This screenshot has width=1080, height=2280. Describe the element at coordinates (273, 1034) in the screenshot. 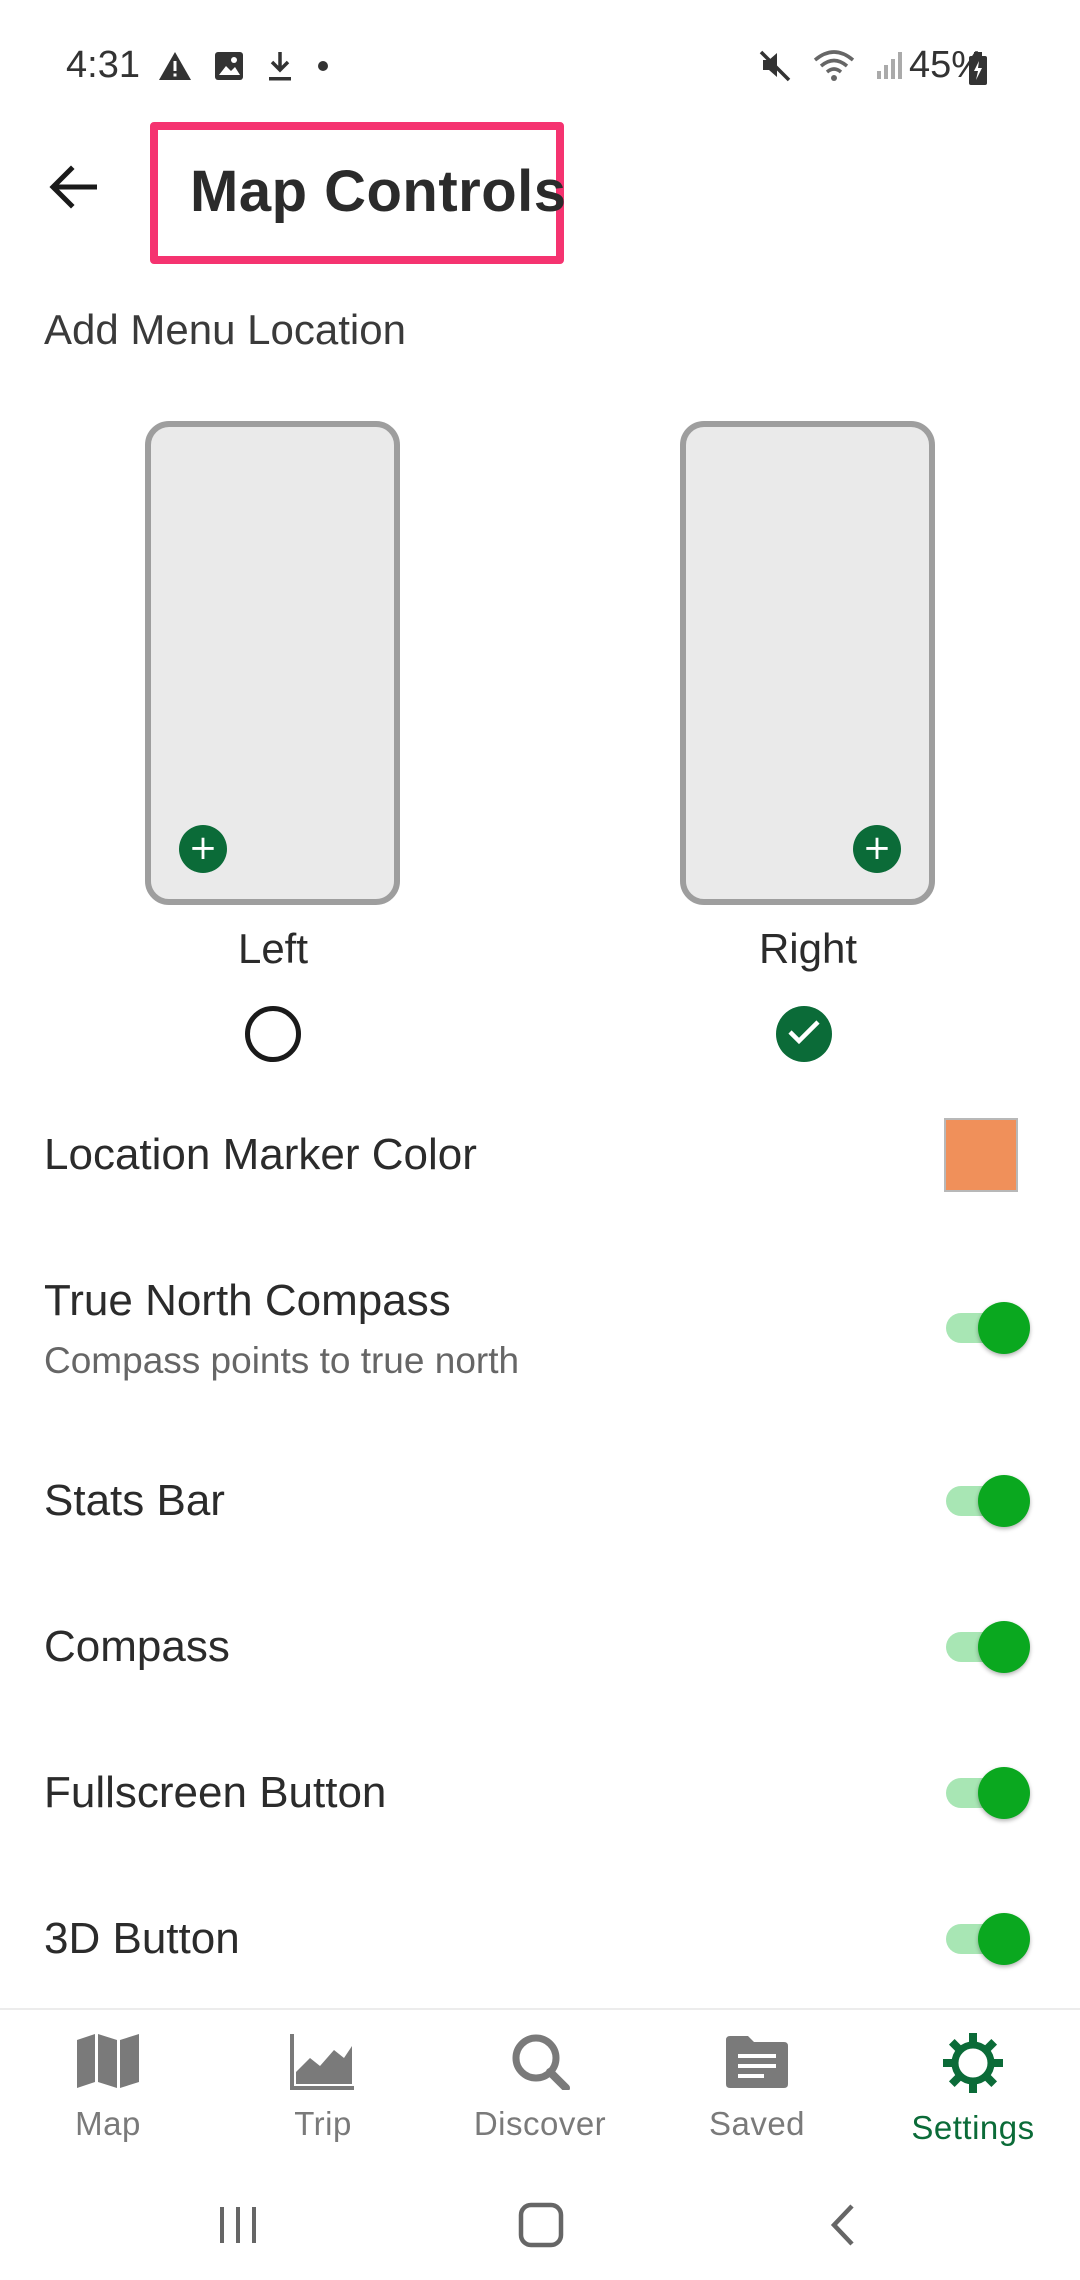

I see `left-radio-button` at that location.